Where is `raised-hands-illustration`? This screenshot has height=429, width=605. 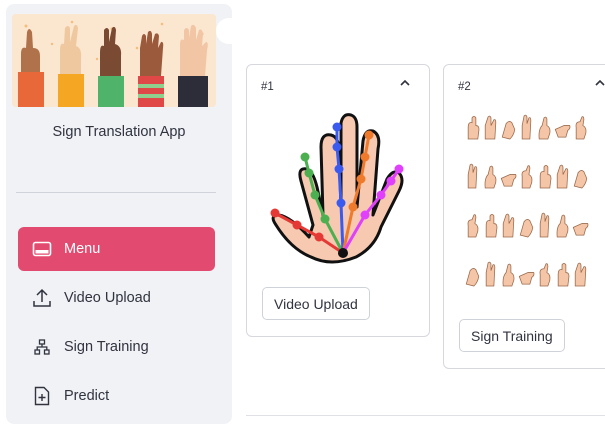 raised-hands-illustration is located at coordinates (114, 60).